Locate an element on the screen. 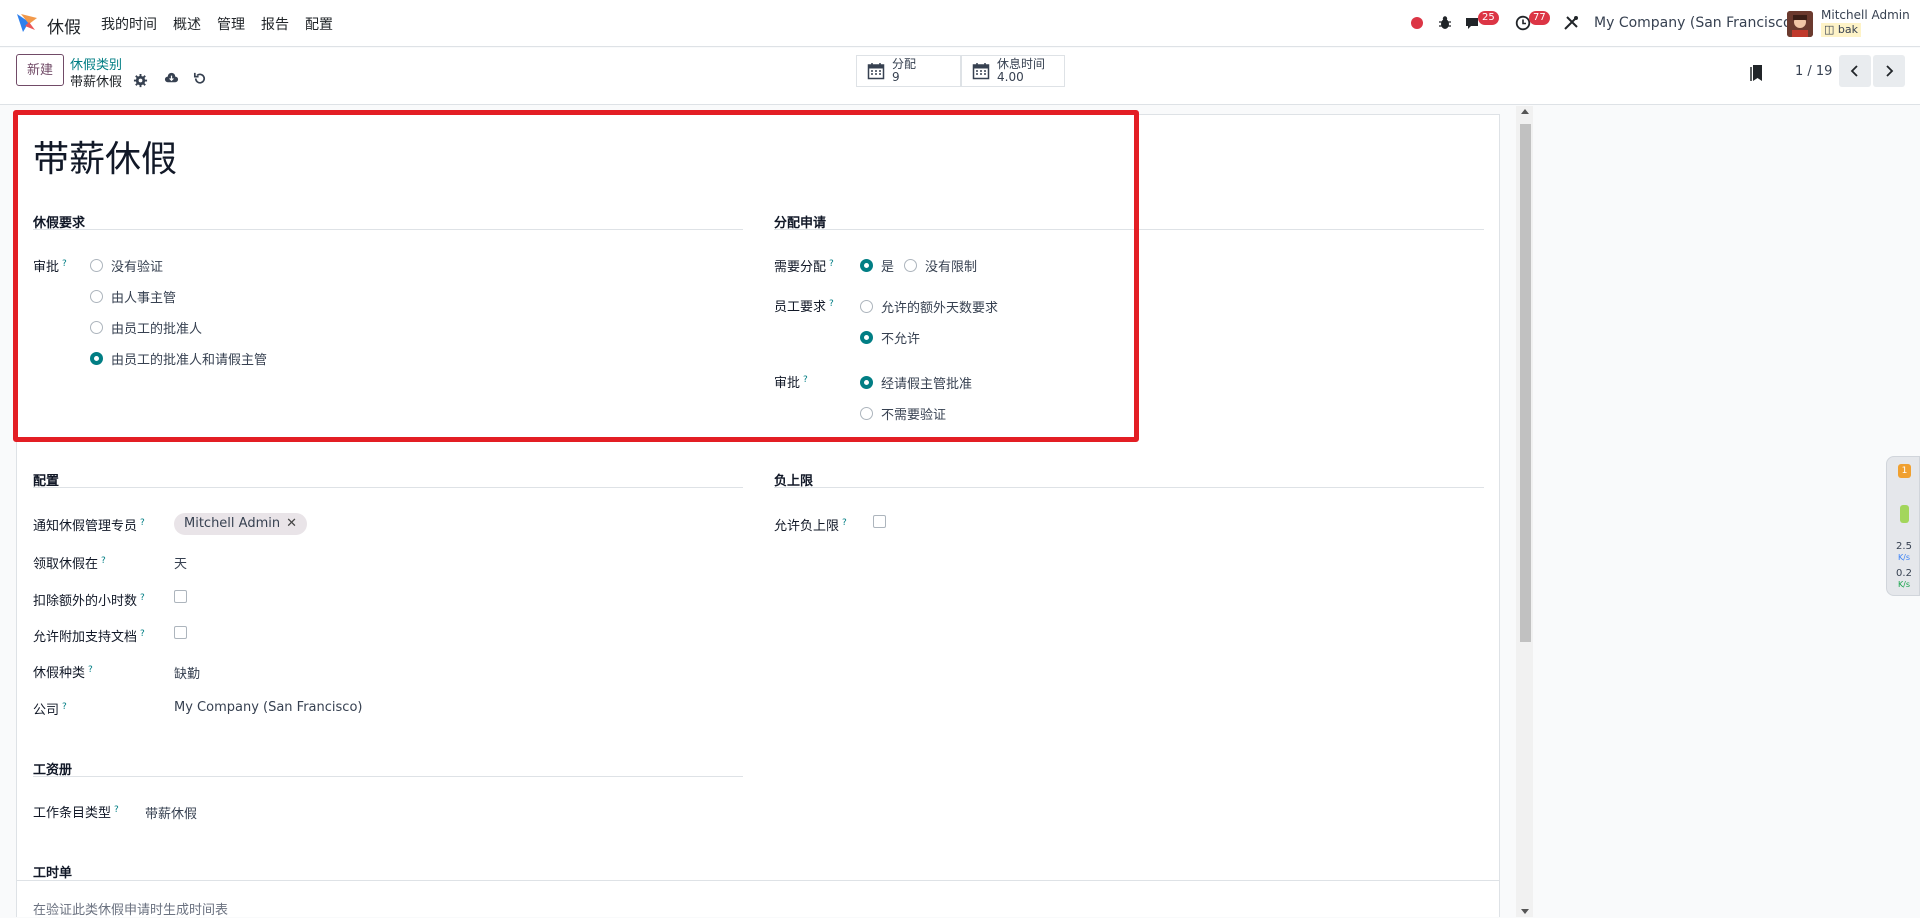  user-name: Mitchell Admin is located at coordinates (1865, 15).